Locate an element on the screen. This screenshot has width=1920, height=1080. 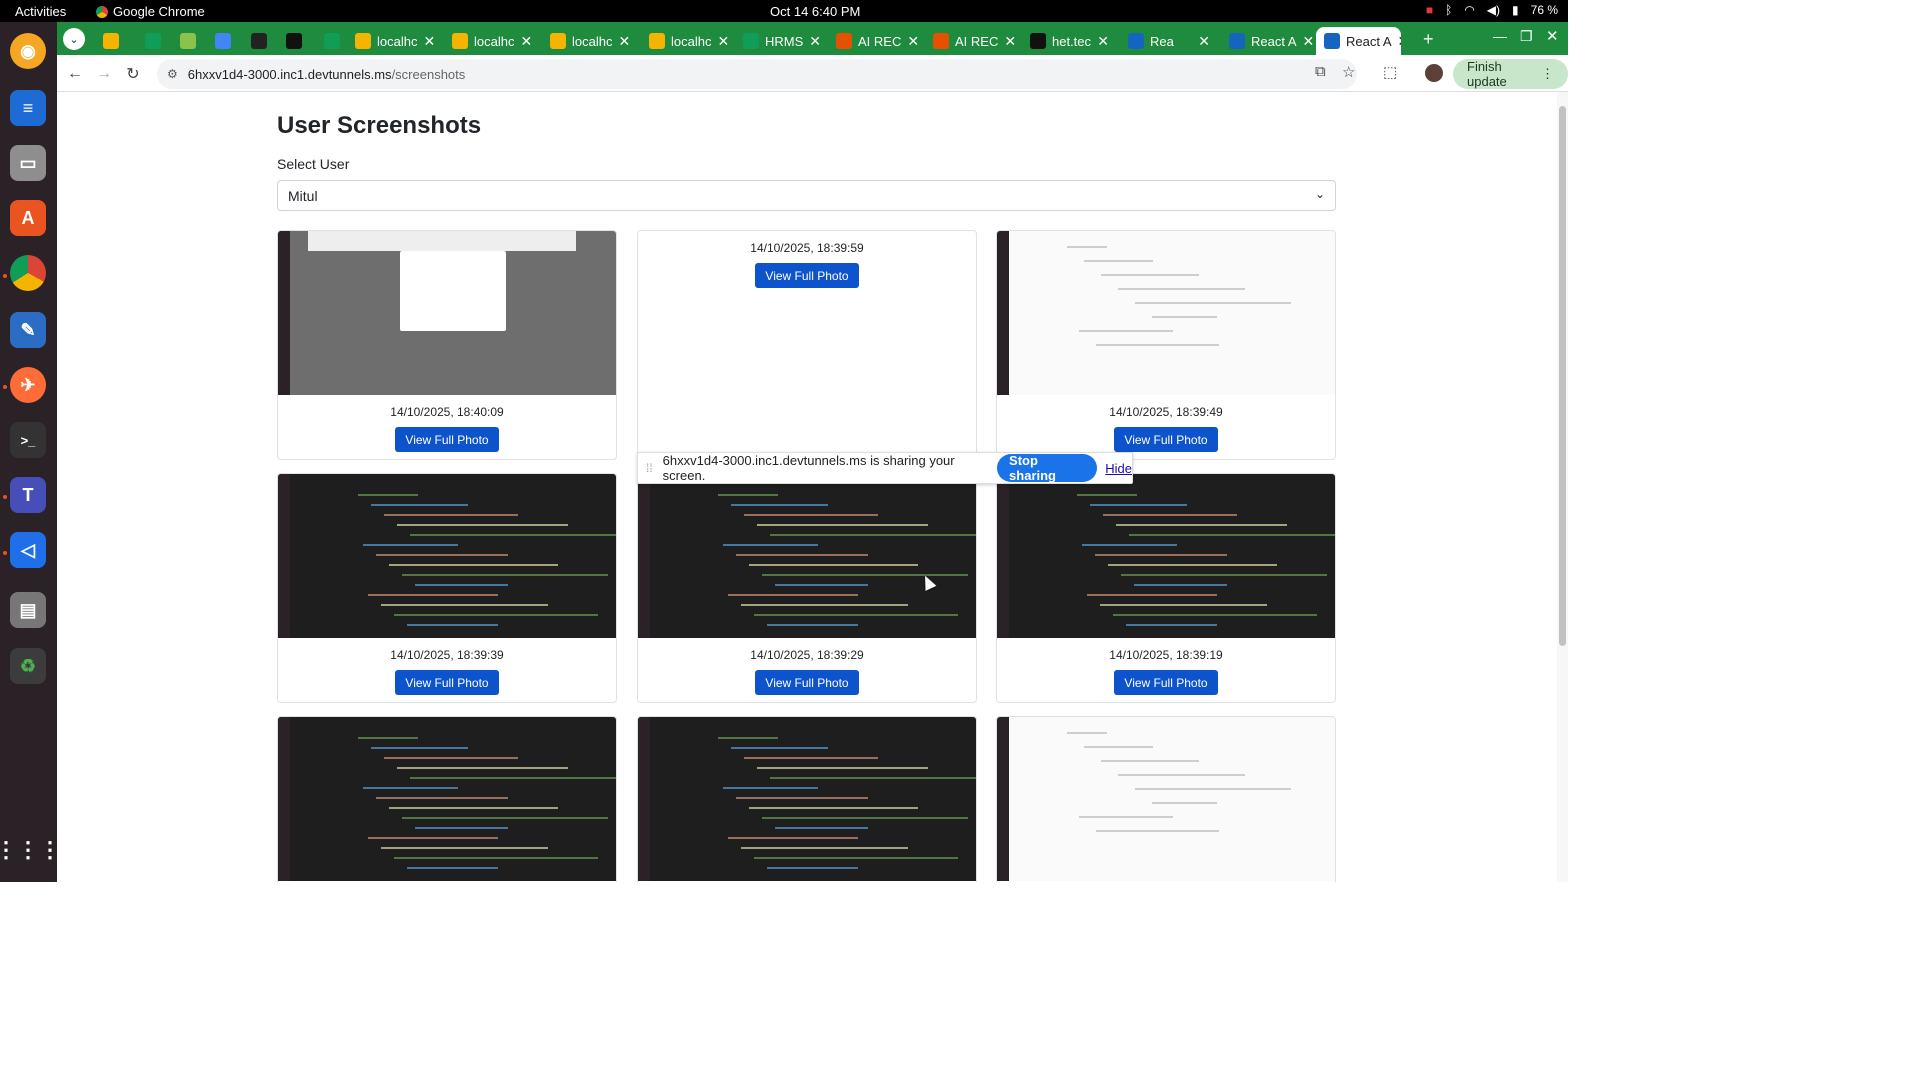
archive-icon: ▤ is located at coordinates (28, 610).